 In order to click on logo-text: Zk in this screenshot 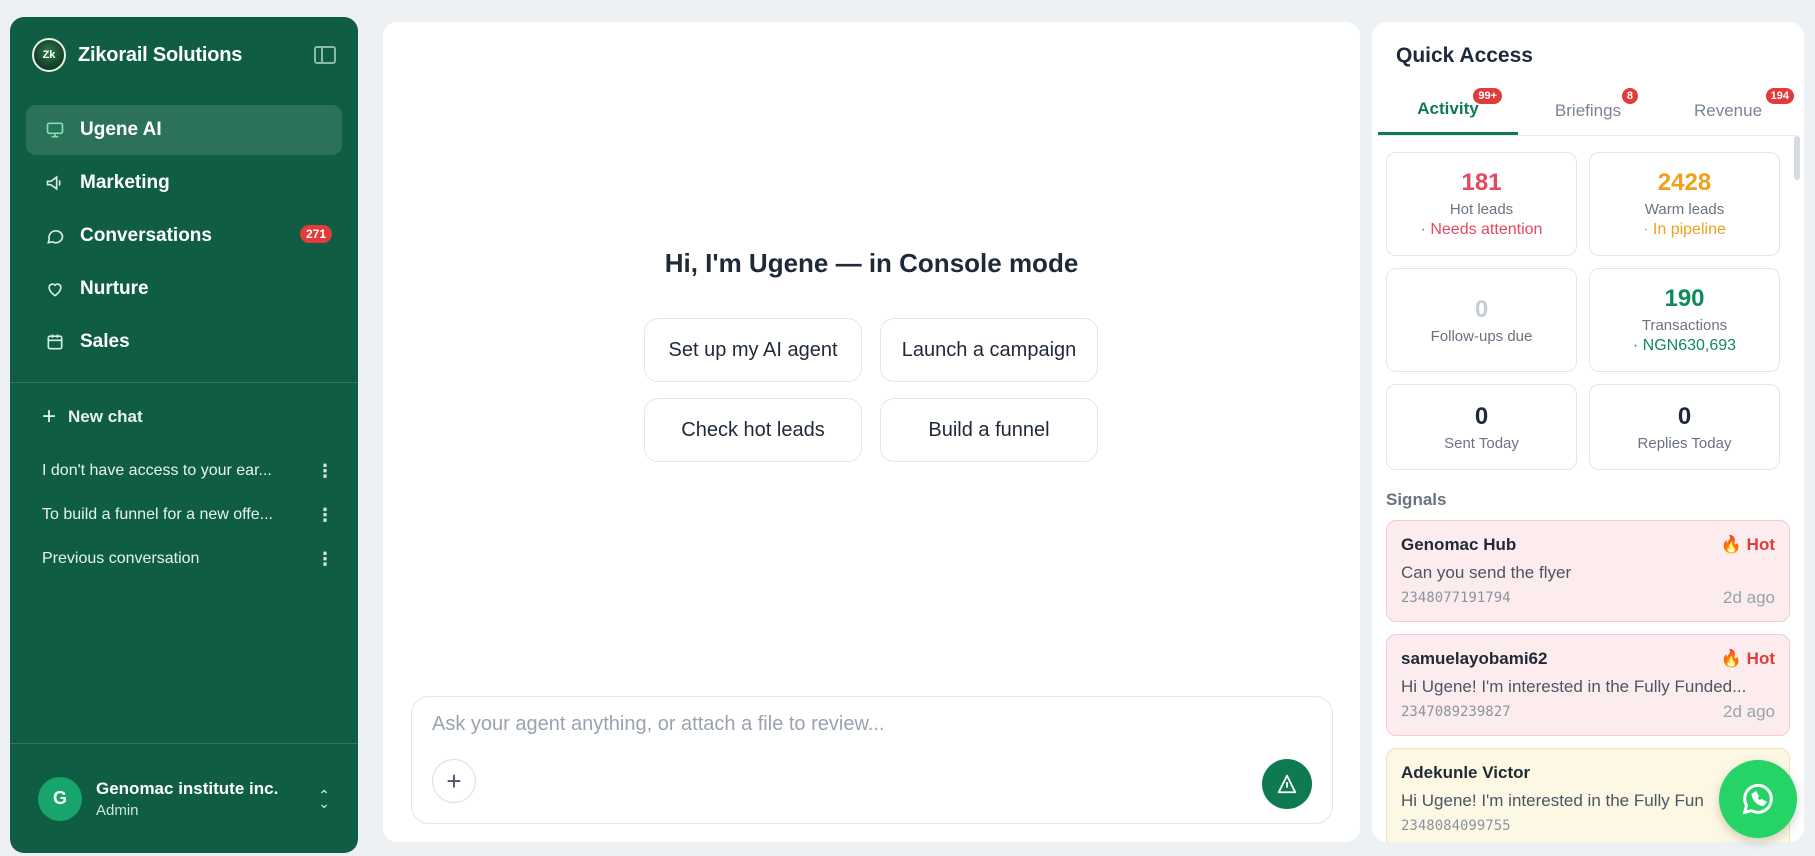, I will do `click(49, 55)`.